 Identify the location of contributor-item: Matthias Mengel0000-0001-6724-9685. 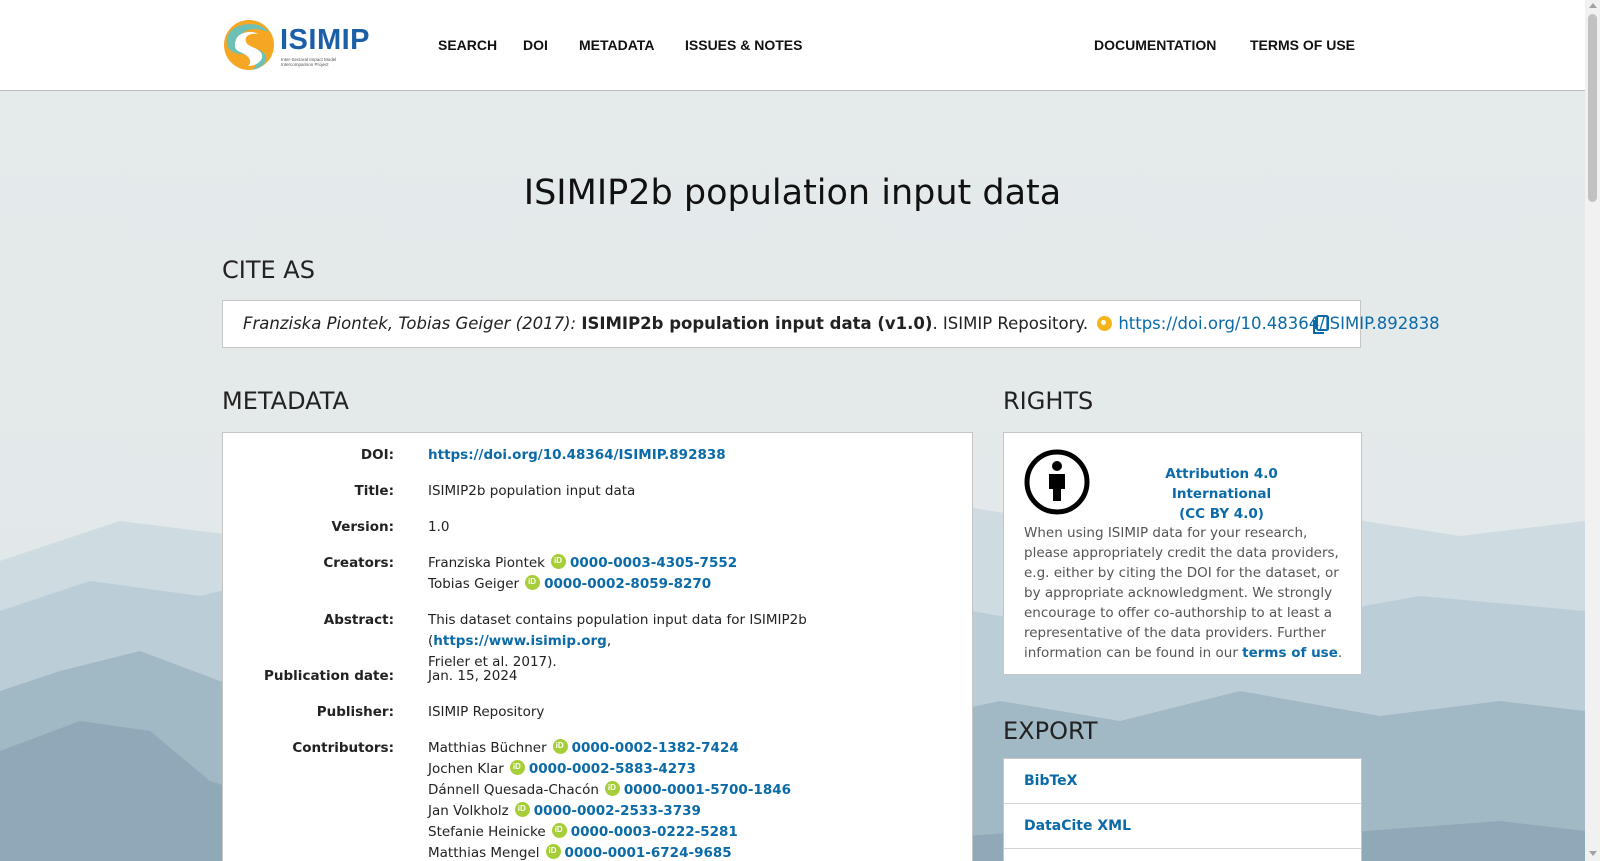
(688, 852).